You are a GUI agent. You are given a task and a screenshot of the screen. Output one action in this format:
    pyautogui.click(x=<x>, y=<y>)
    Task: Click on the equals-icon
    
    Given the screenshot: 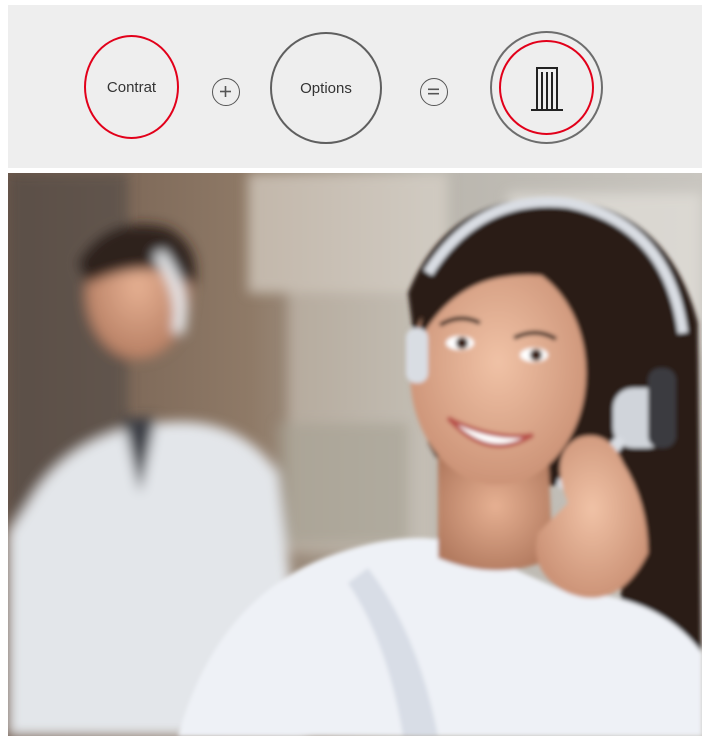 What is the action you would take?
    pyautogui.click(x=434, y=92)
    